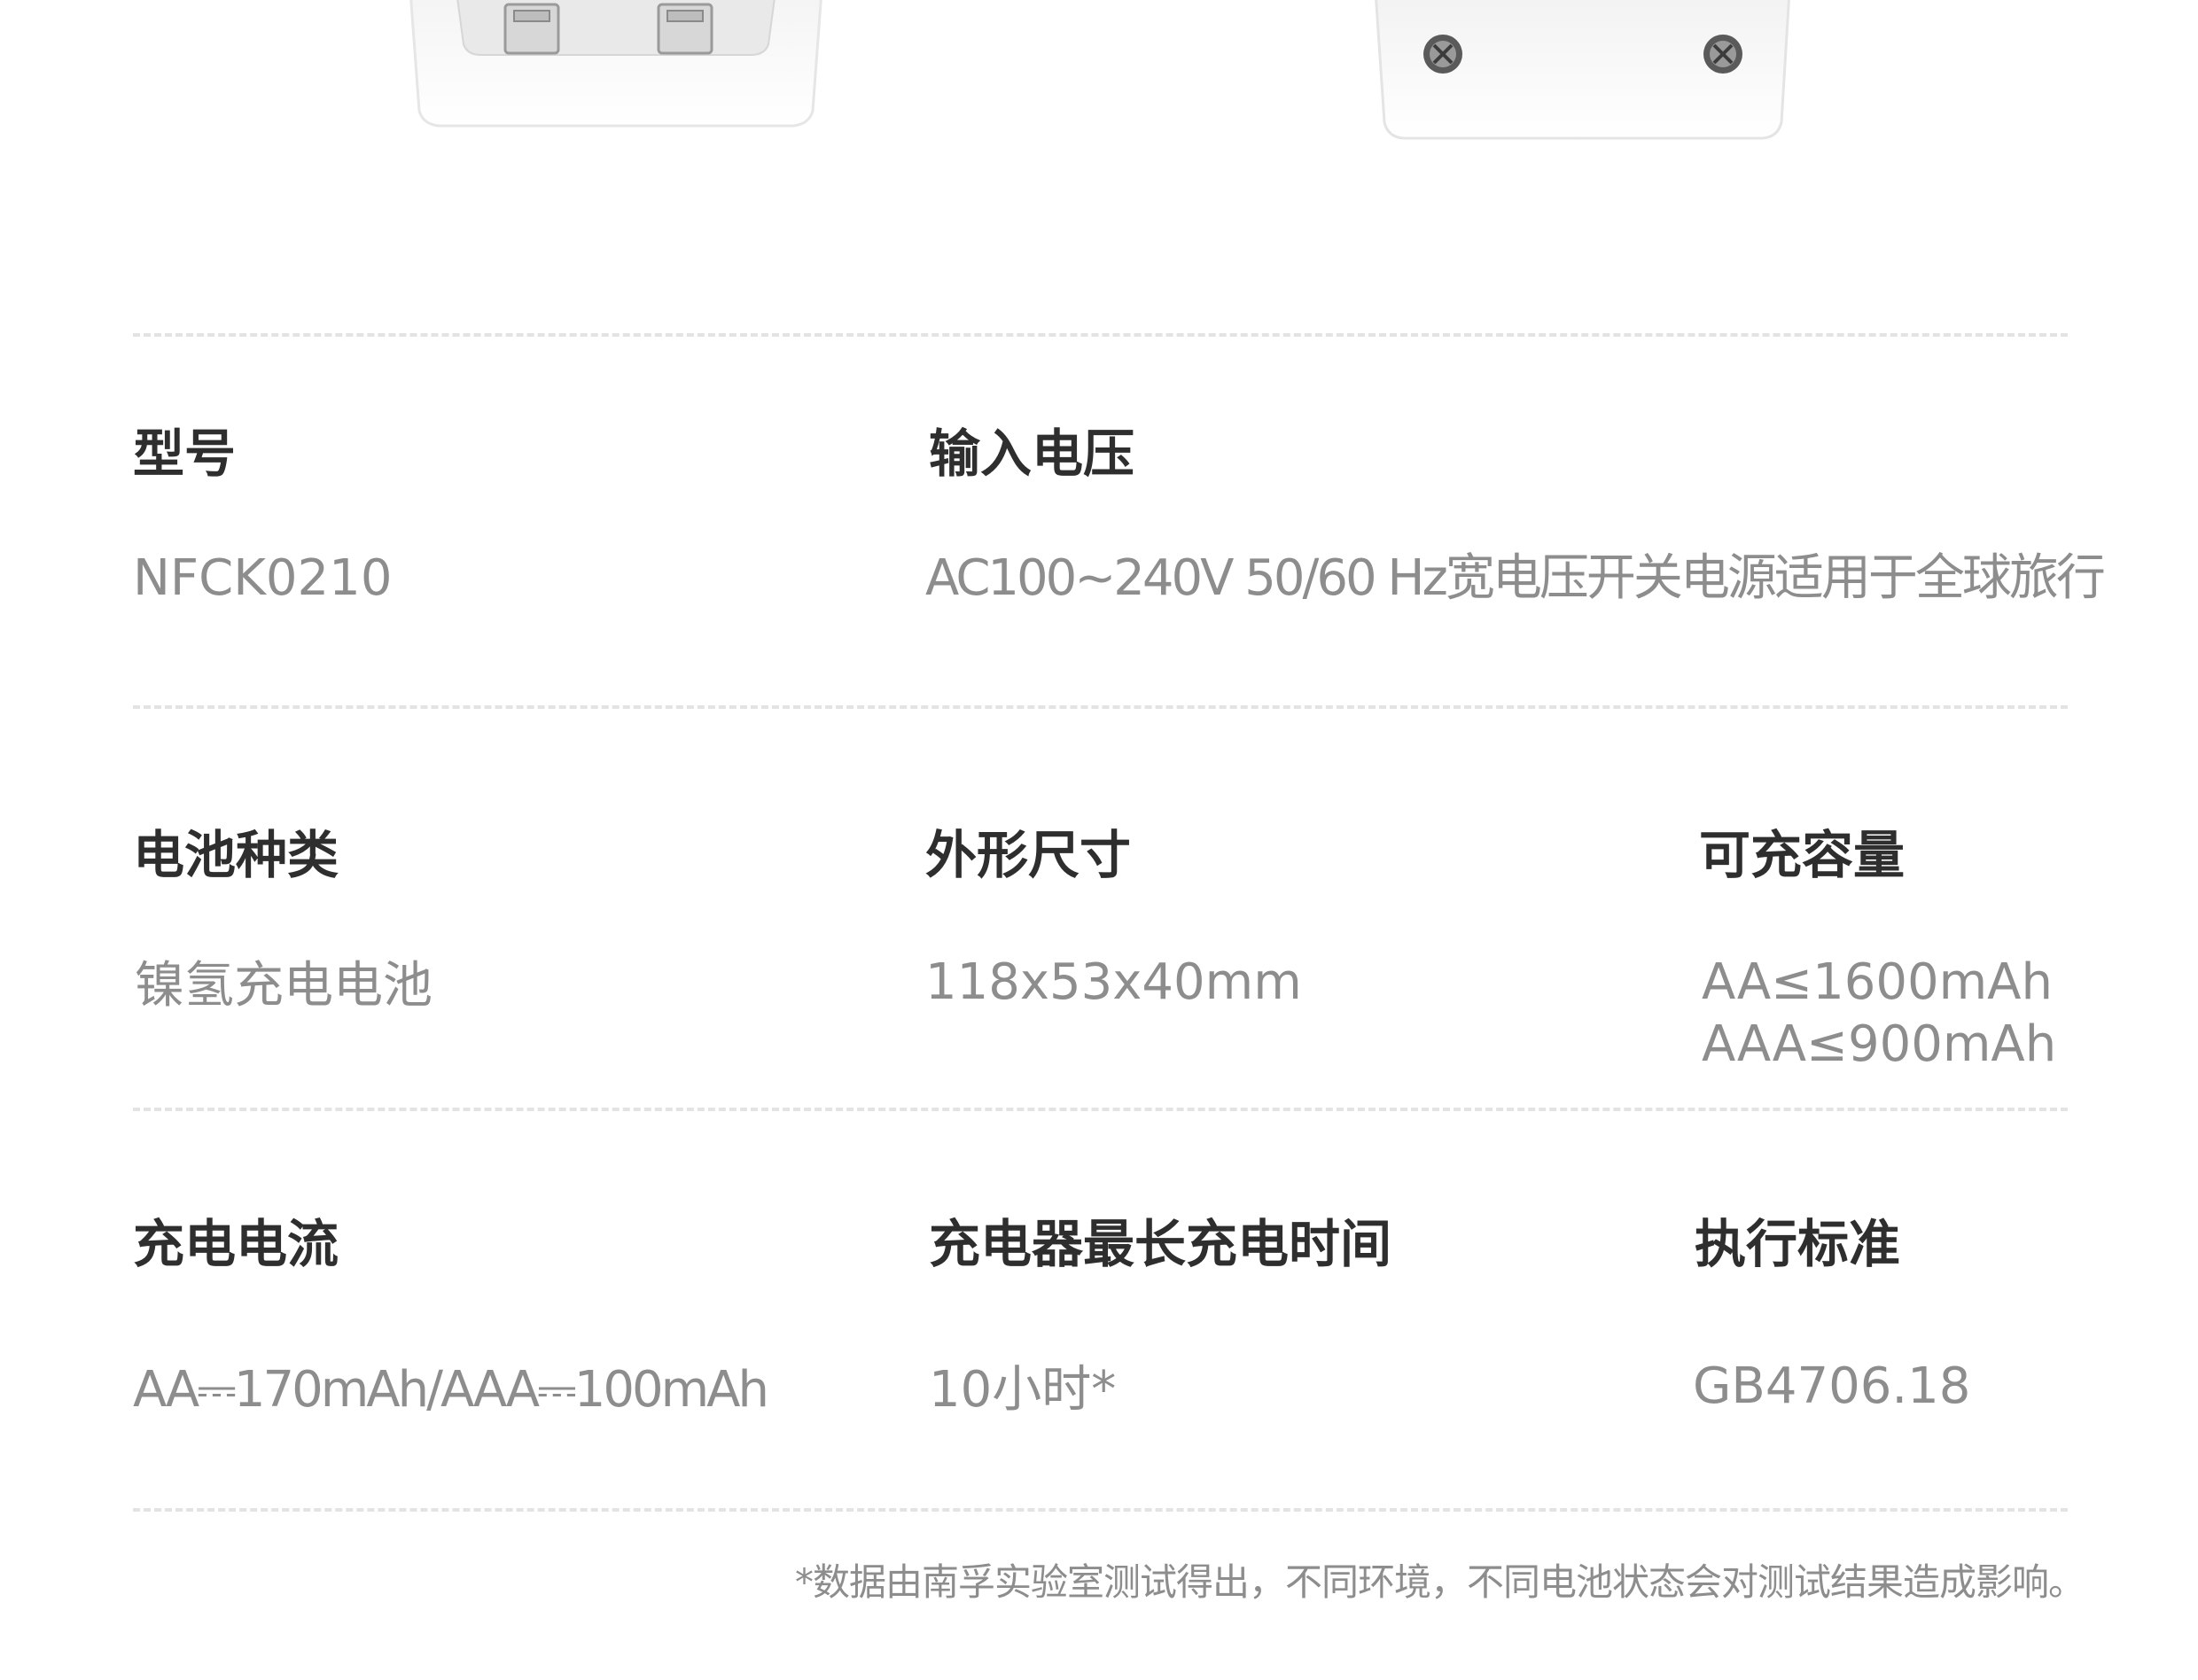 The image size is (2198, 1680). I want to click on charger-front-image, so click(615, 64).